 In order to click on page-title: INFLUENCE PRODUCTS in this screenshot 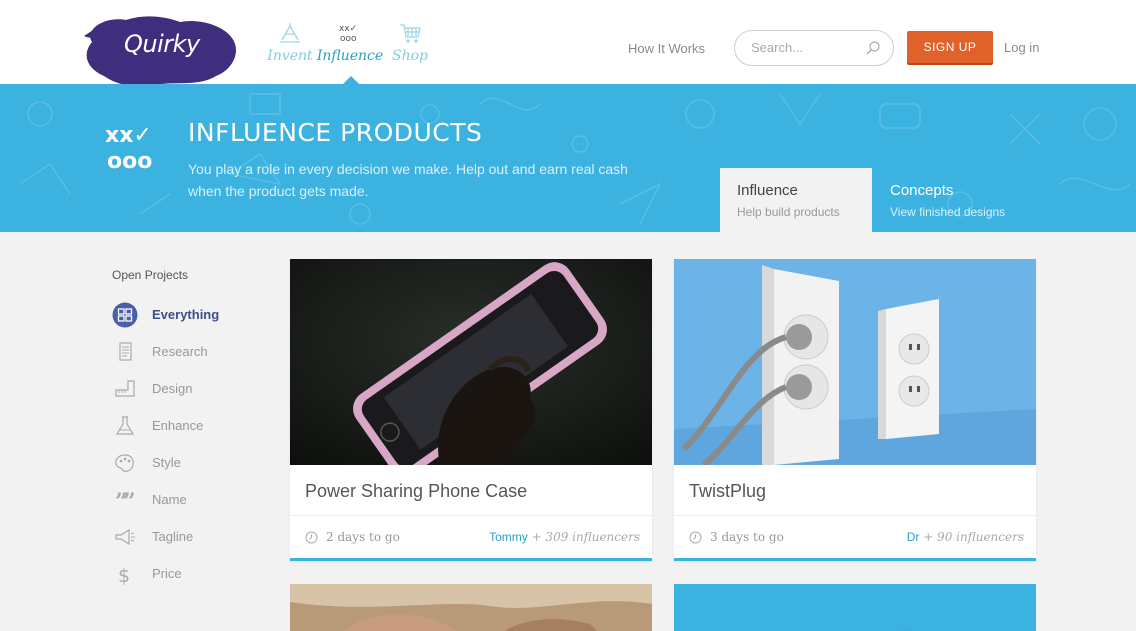, I will do `click(335, 132)`.